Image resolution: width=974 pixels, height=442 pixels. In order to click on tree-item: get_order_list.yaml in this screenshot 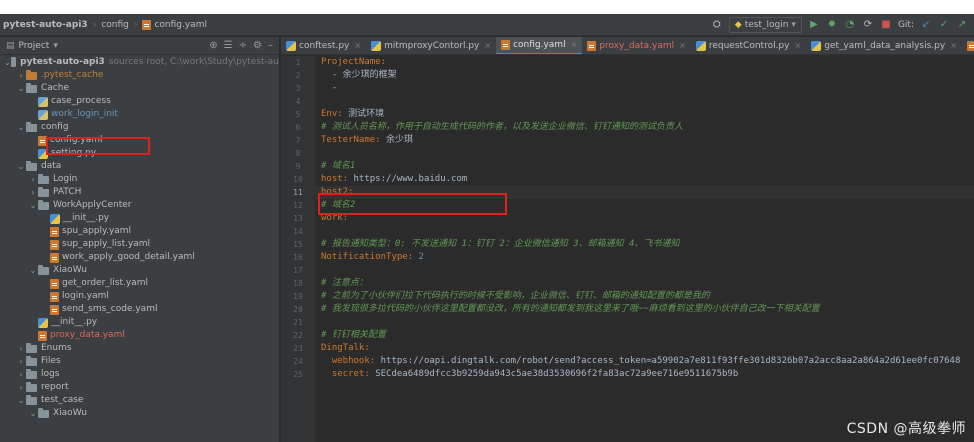, I will do `click(139, 283)`.